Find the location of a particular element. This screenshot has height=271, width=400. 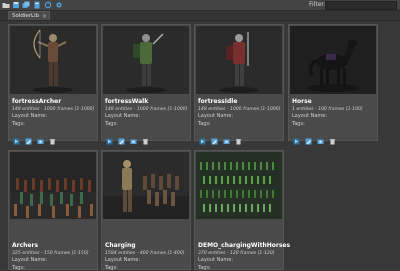

thumbnail-demo-charging is located at coordinates (239, 185).